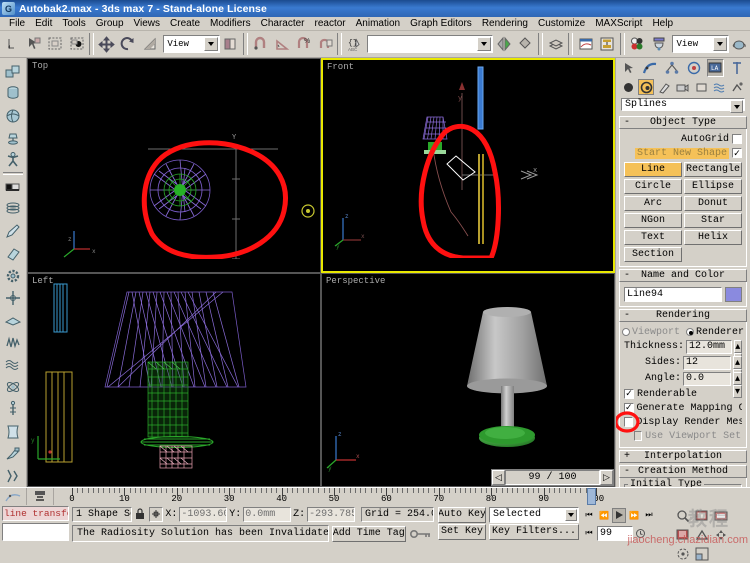 The height and width of the screenshot is (563, 750). Describe the element at coordinates (498, 477) in the screenshot. I see `chevron-left-icon: ◁` at that location.